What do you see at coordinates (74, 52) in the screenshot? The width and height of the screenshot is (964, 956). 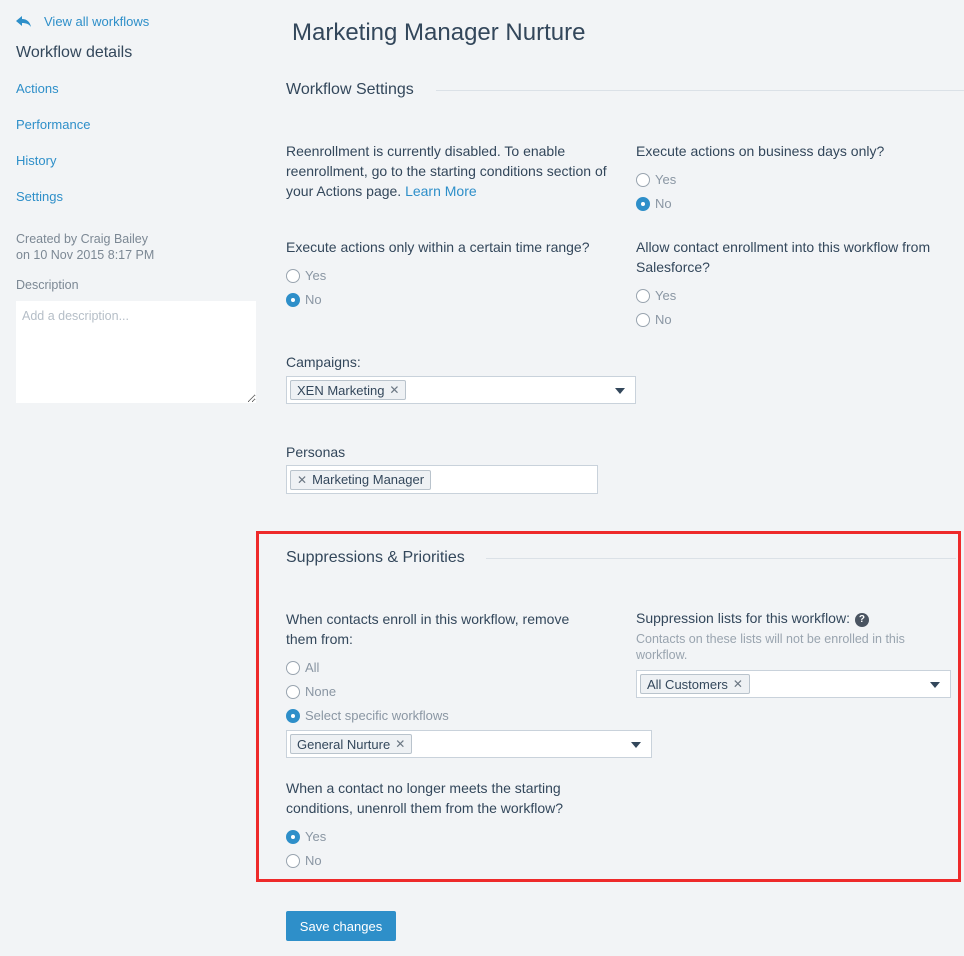 I see `sidebar-title: Workflow details` at bounding box center [74, 52].